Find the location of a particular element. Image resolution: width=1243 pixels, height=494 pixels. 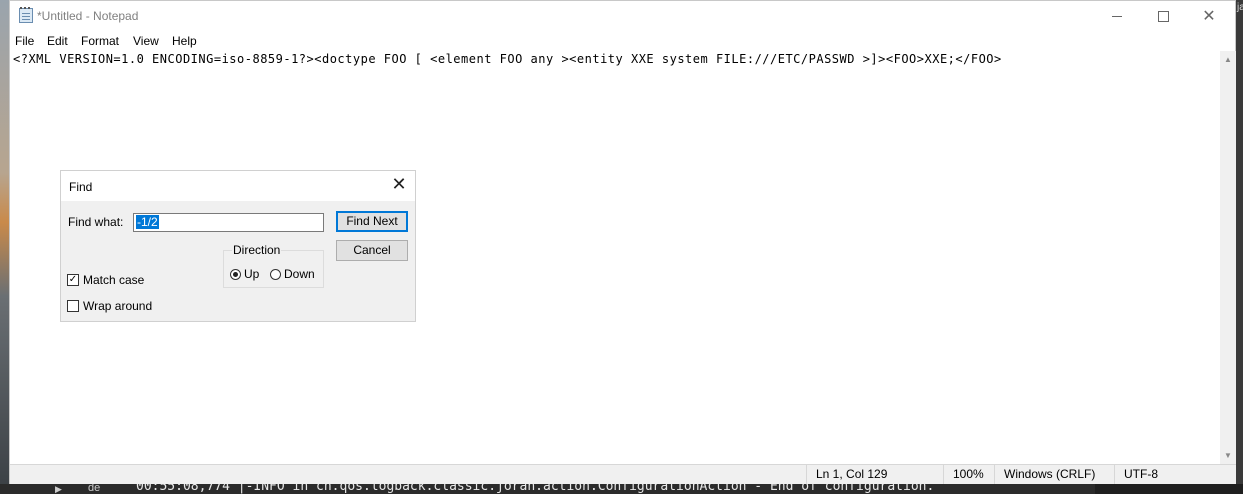

notepad-icon is located at coordinates (26, 15).